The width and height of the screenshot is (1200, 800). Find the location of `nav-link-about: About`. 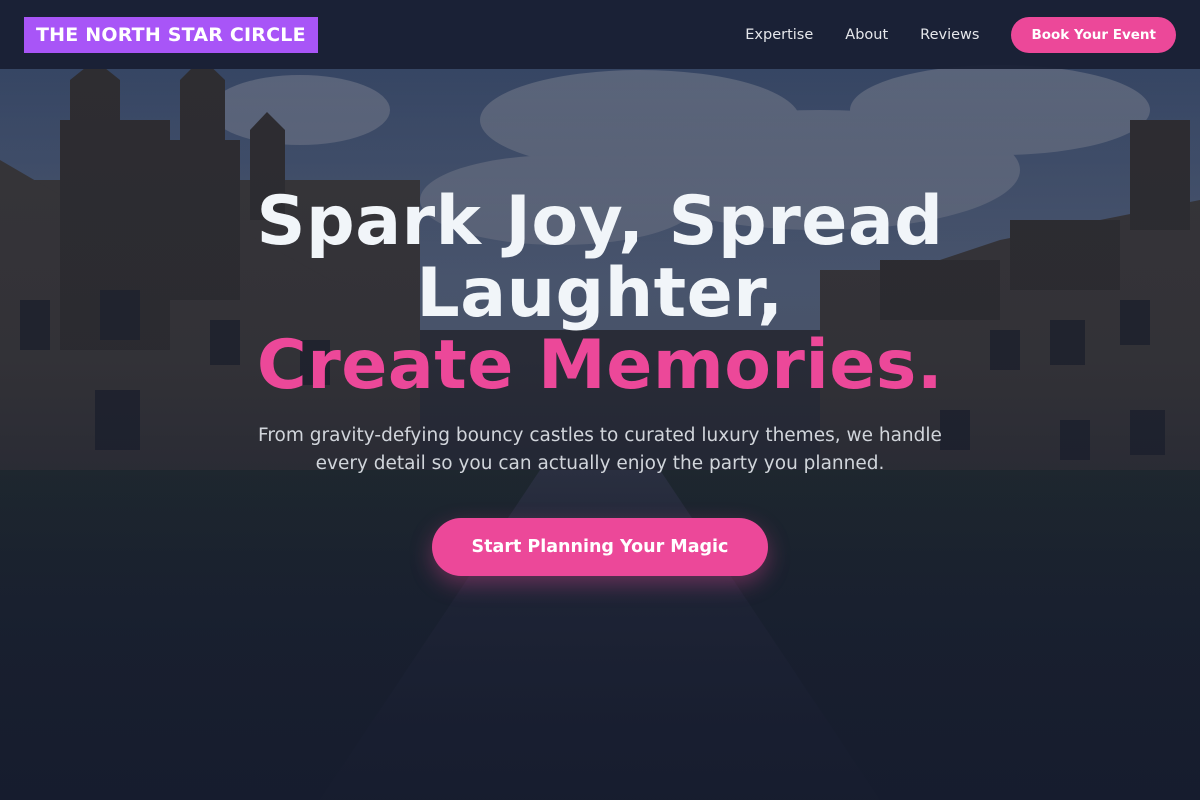

nav-link-about: About is located at coordinates (866, 35).